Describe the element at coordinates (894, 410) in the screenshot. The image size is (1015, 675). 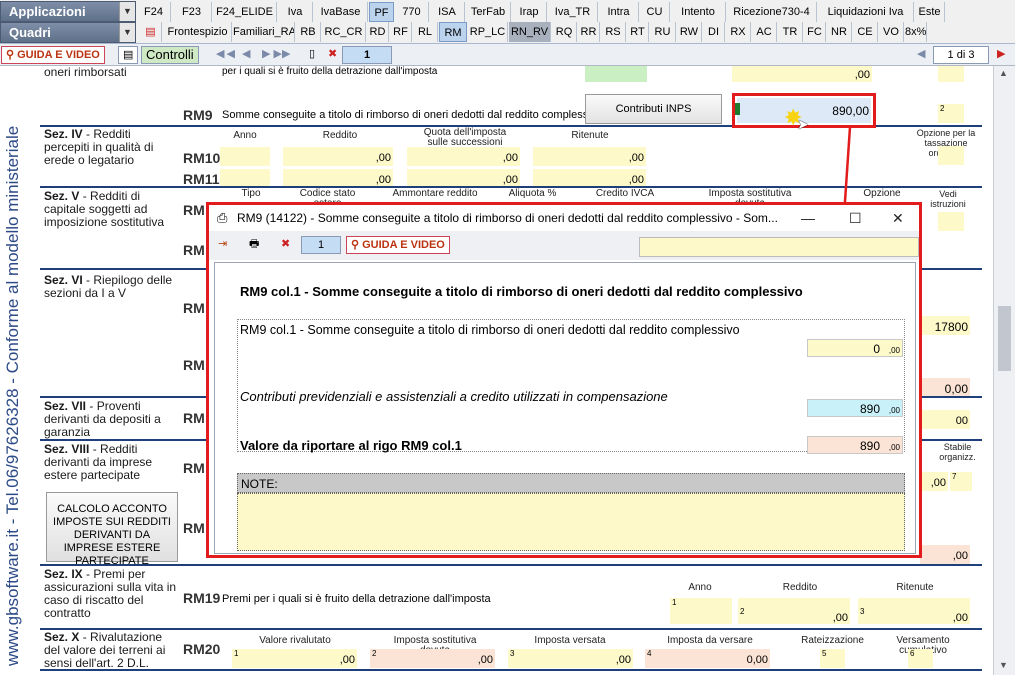
I see `line2-dec: ,00` at that location.